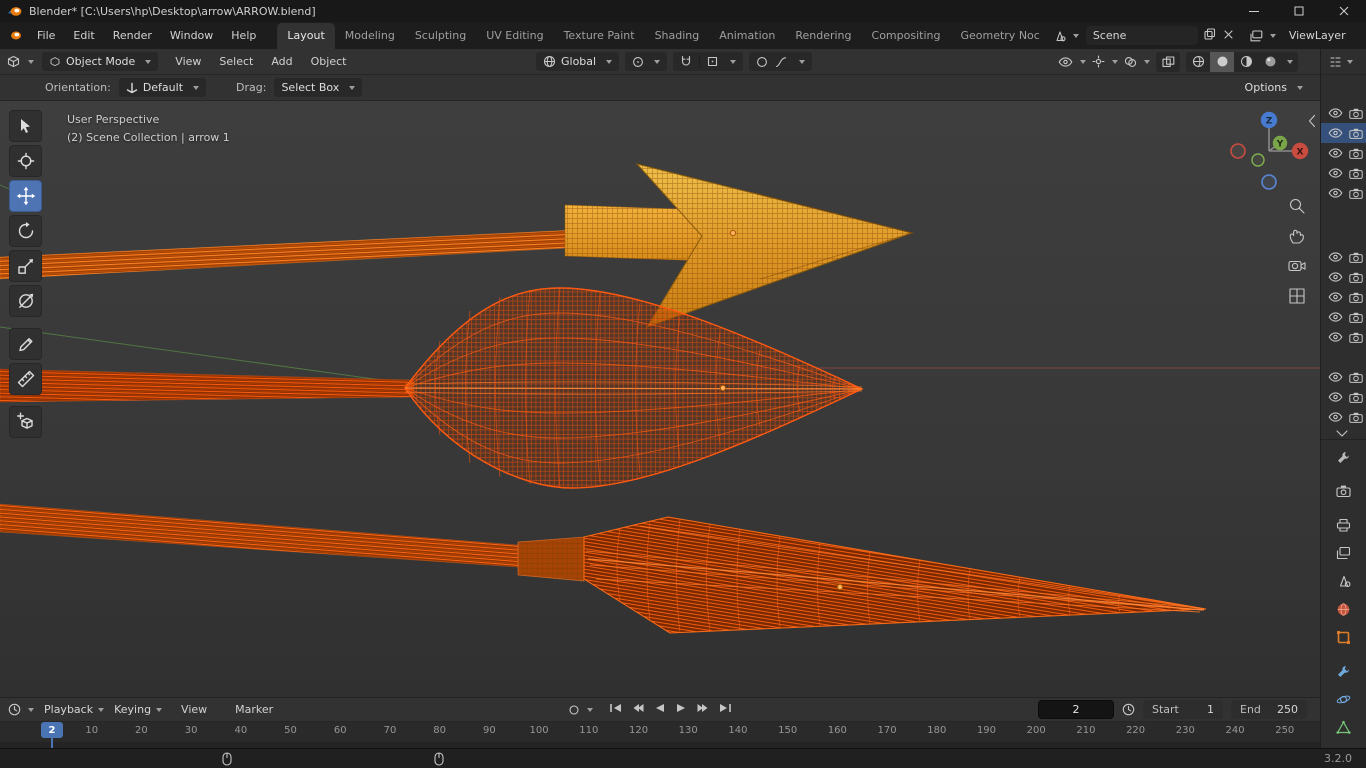 The image size is (1366, 768). I want to click on snapping-group, so click(708, 61).